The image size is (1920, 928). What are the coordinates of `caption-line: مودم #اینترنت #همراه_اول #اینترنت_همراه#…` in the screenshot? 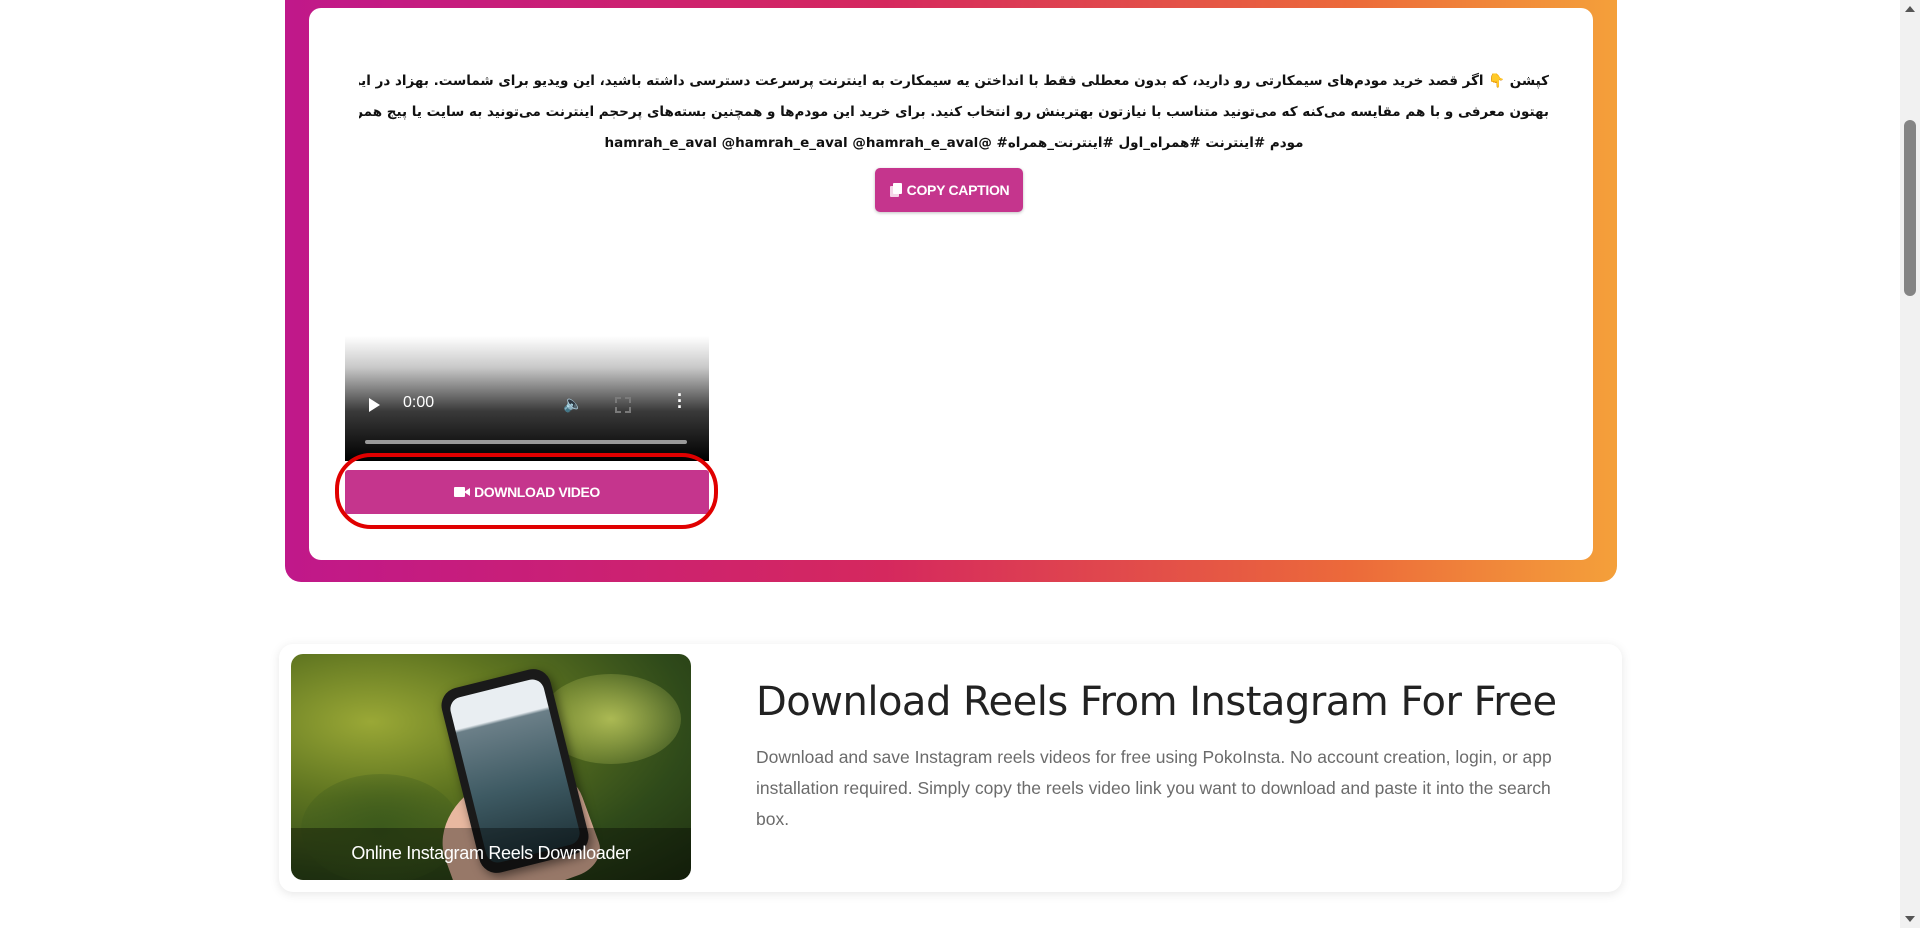 It's located at (954, 143).